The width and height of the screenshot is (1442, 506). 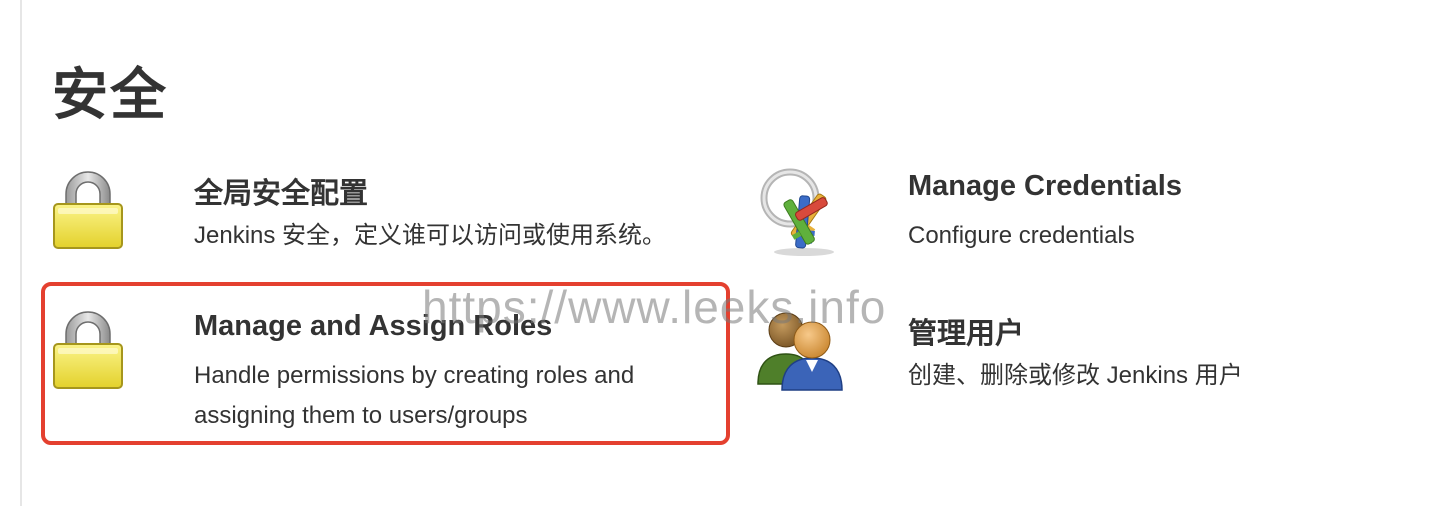 What do you see at coordinates (802, 210) in the screenshot?
I see `keys-icon` at bounding box center [802, 210].